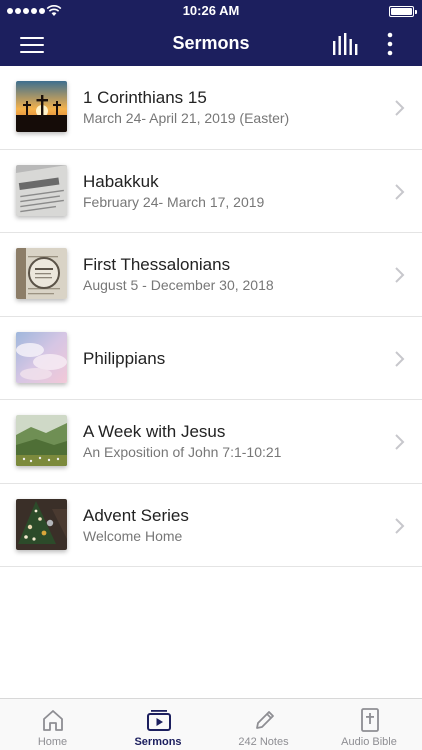 The image size is (422, 750). I want to click on nav-bar: Sermons, so click(211, 44).